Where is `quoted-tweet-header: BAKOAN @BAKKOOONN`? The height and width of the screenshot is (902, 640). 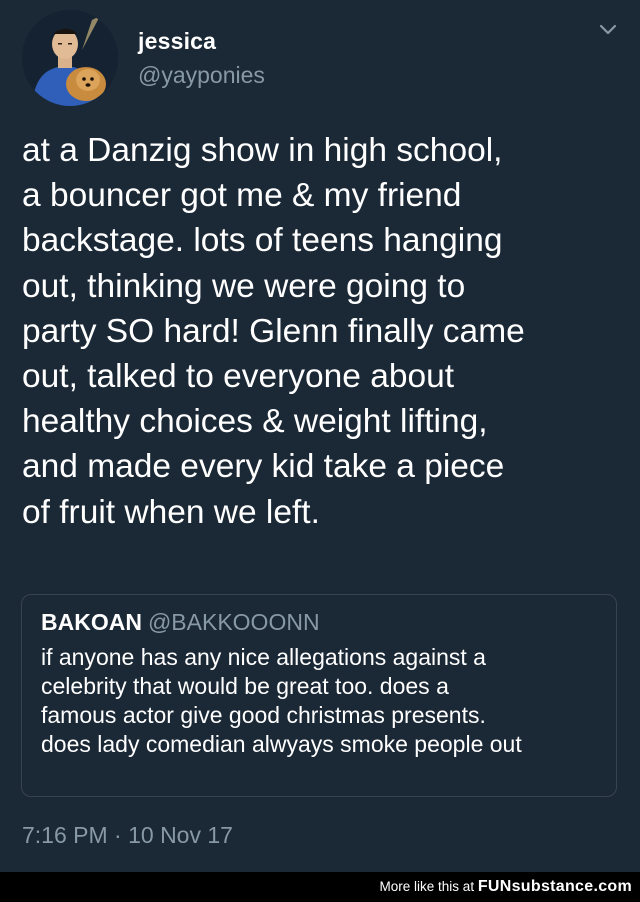
quoted-tweet-header: BAKOAN @BAKKOOONN is located at coordinates (180, 622).